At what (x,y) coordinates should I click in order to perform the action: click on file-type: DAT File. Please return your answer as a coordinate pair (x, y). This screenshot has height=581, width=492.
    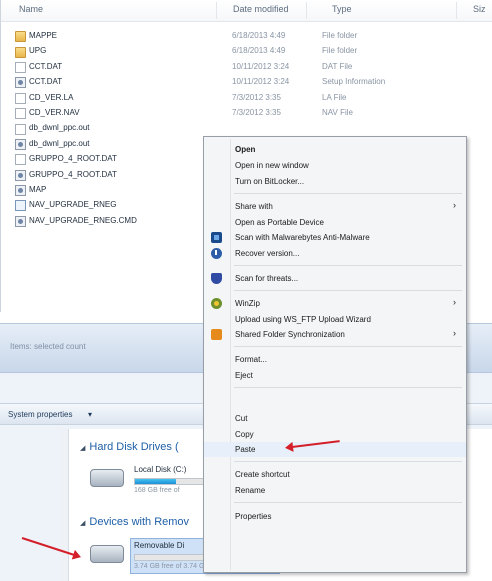
    Looking at the image, I should click on (337, 66).